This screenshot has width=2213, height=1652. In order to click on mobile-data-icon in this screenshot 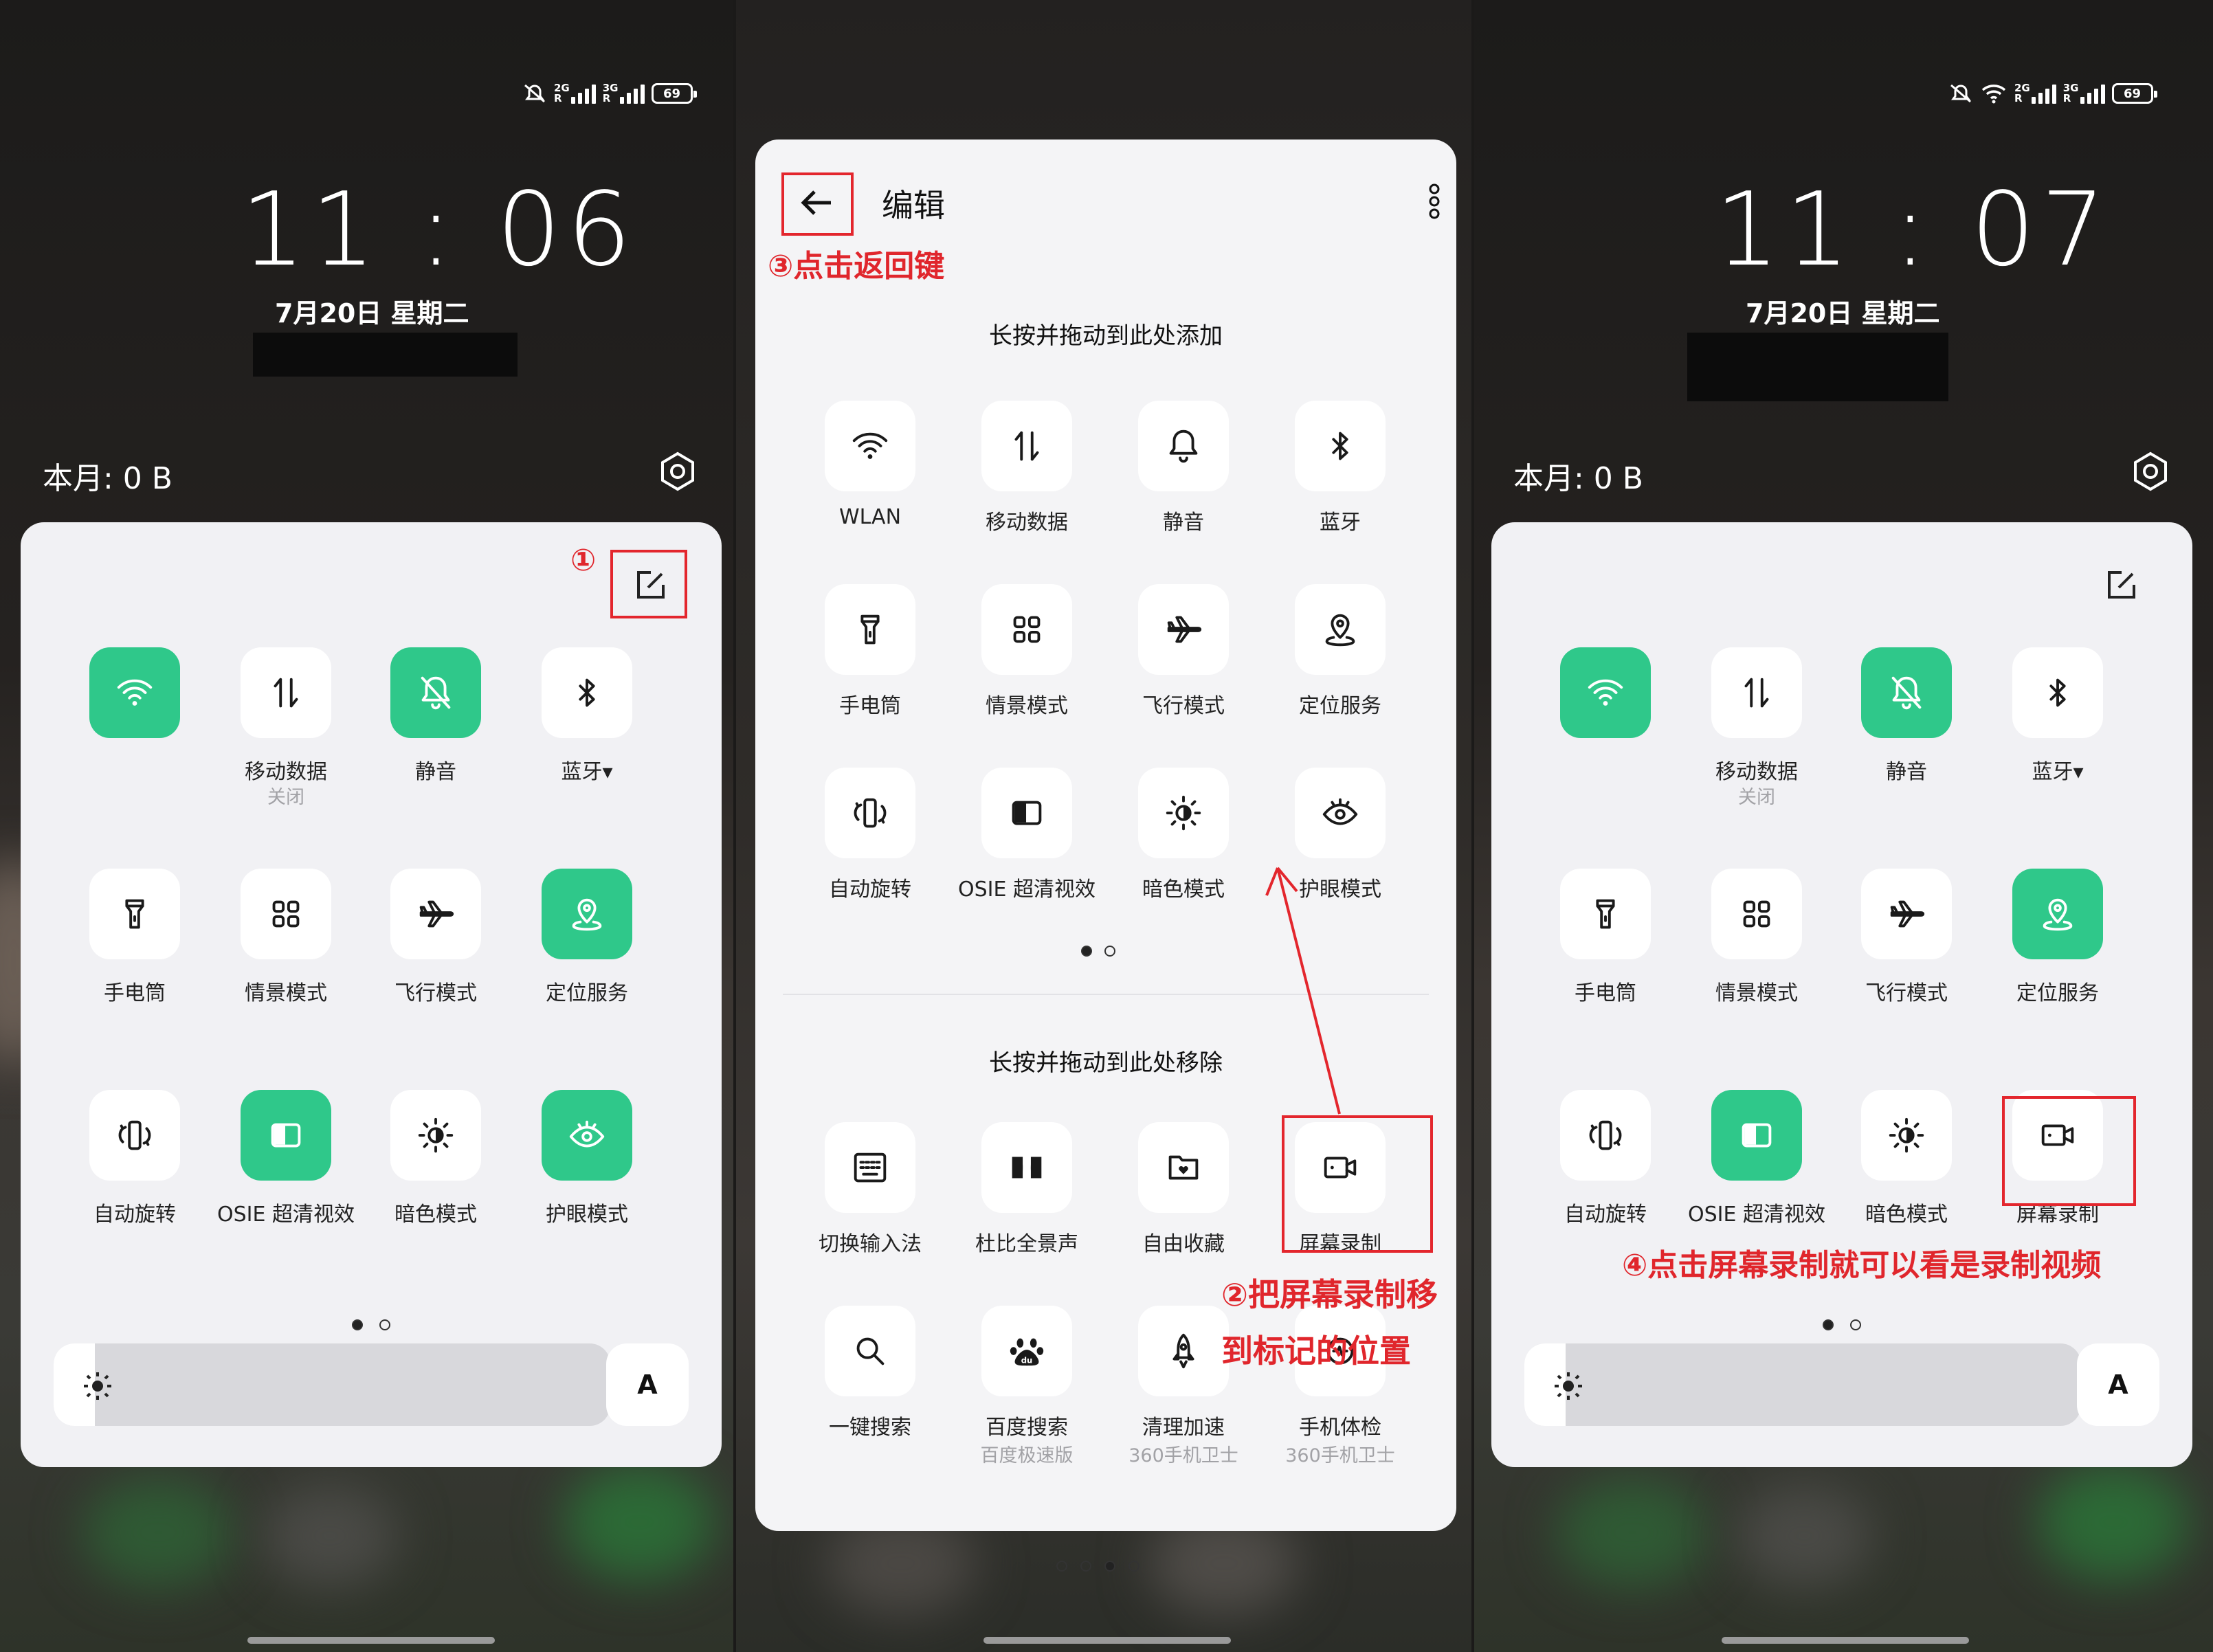, I will do `click(286, 693)`.